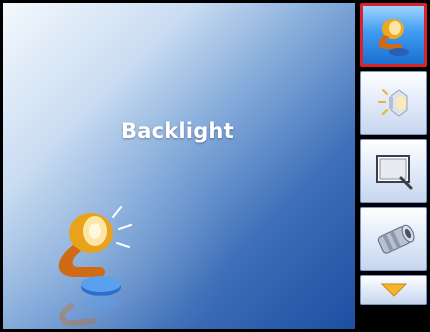  What do you see at coordinates (177, 131) in the screenshot?
I see `page-title: Backlight` at bounding box center [177, 131].